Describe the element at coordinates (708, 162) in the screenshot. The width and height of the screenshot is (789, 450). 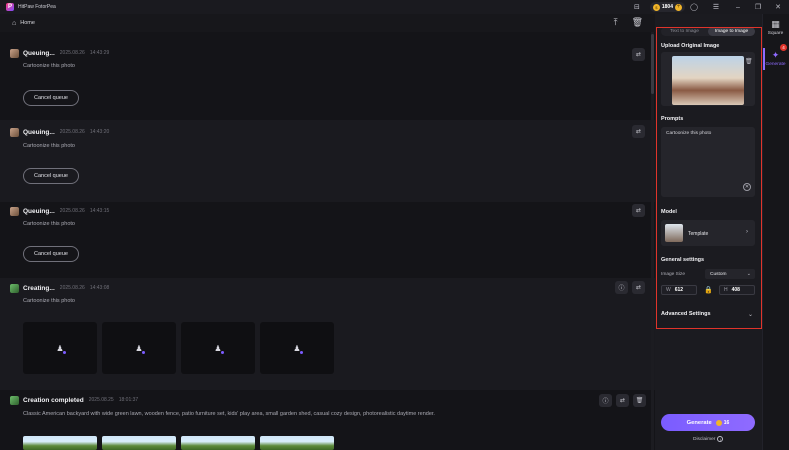
I see `prompt-textarea` at that location.